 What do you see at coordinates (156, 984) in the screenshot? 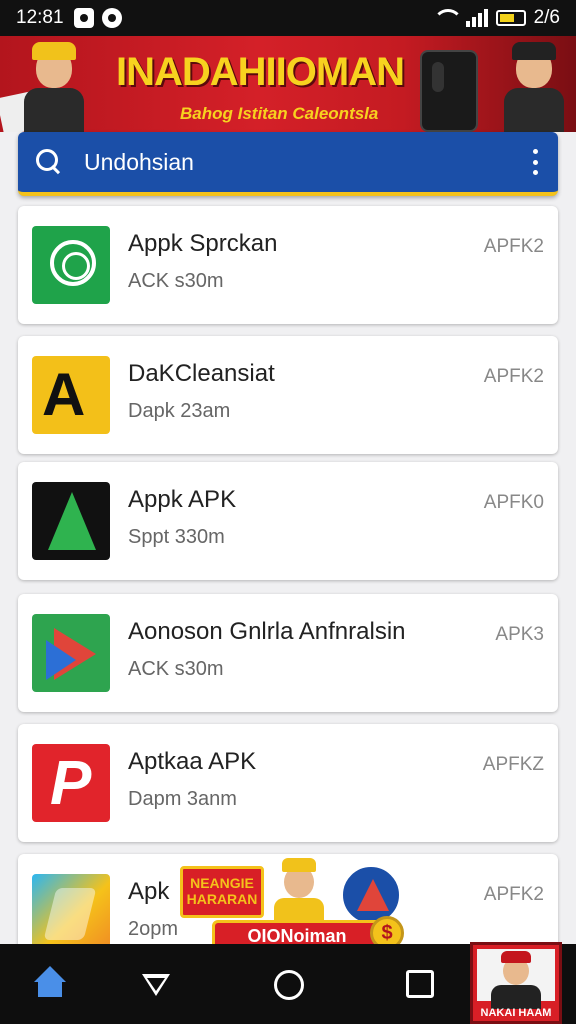
I see `back-icon` at bounding box center [156, 984].